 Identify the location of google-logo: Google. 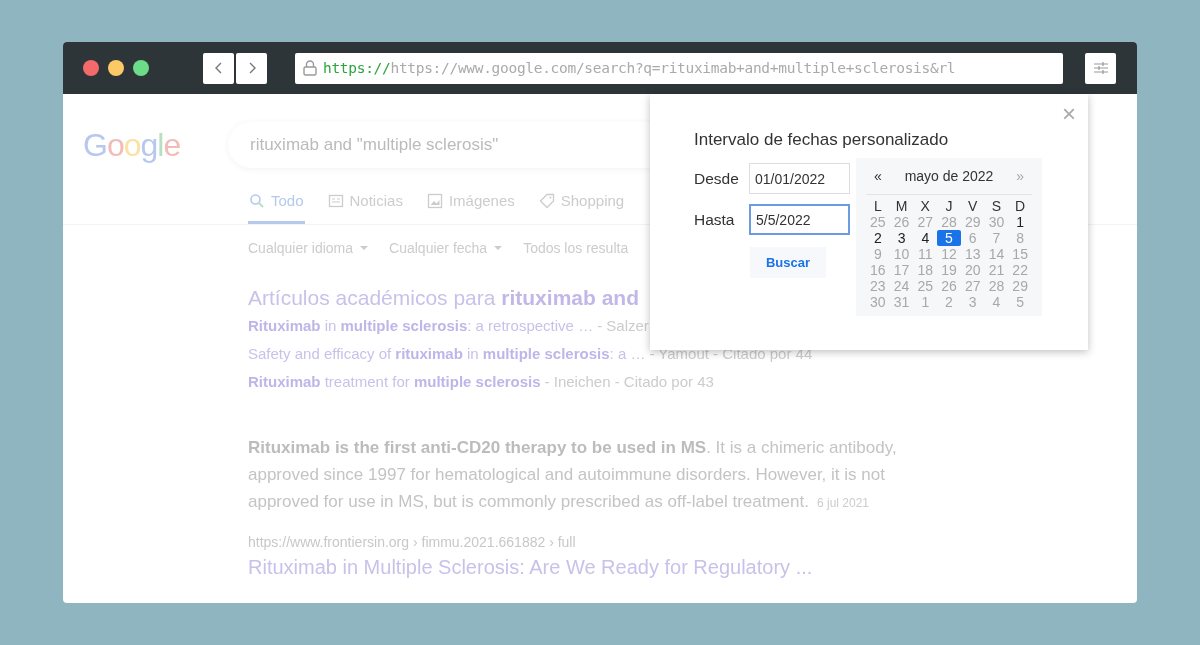
(132, 145).